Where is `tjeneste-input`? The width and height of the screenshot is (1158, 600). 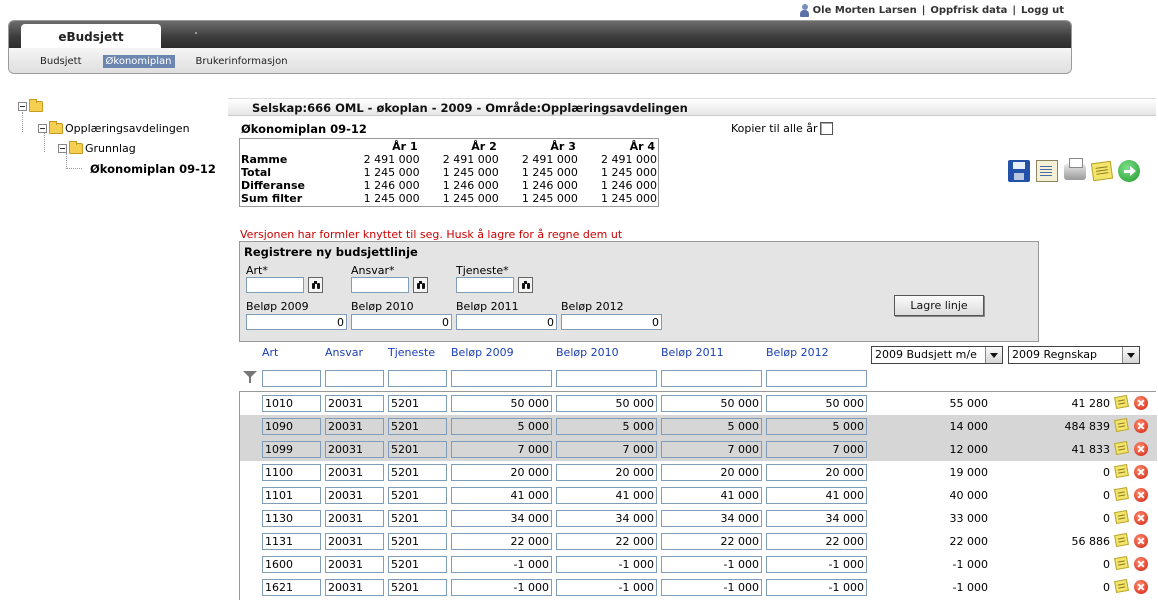 tjeneste-input is located at coordinates (485, 285).